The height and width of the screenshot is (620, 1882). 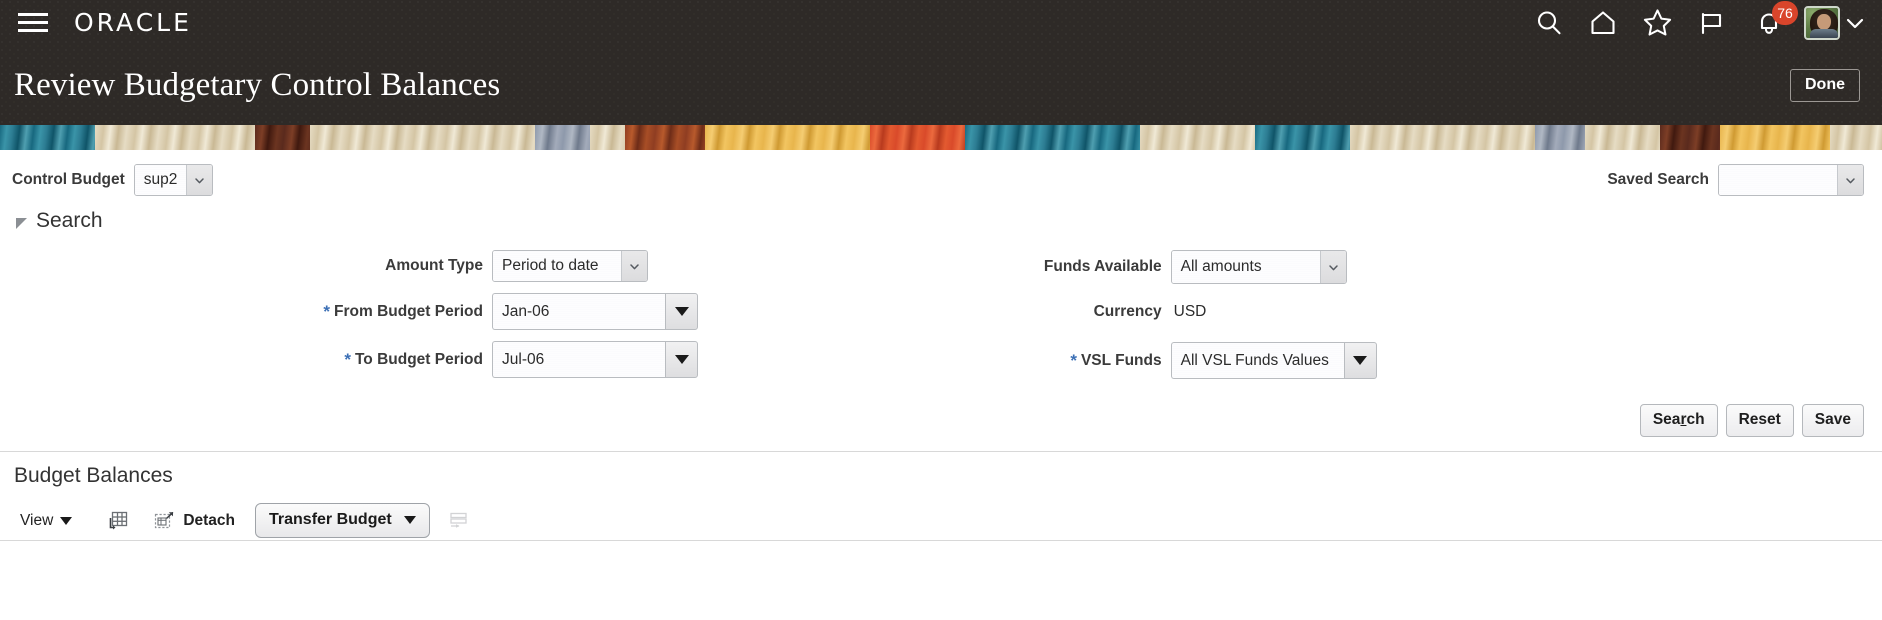 I want to click on favorites-star-icon, so click(x=1657, y=22).